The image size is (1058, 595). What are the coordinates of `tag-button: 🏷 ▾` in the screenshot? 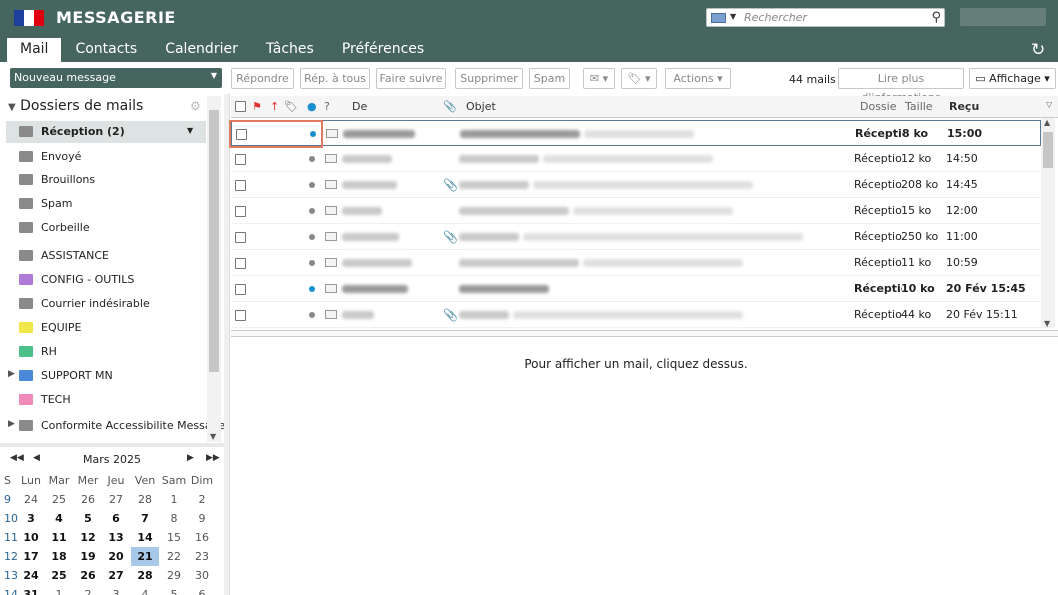 It's located at (639, 78).